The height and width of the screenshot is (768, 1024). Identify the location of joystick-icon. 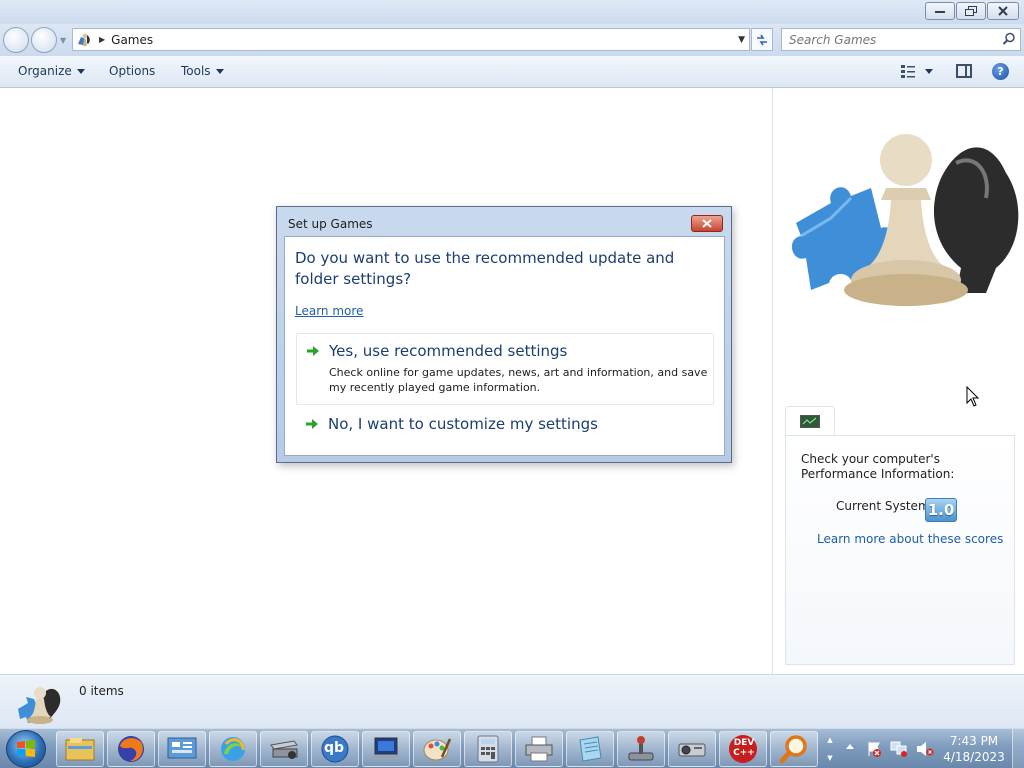
(641, 748).